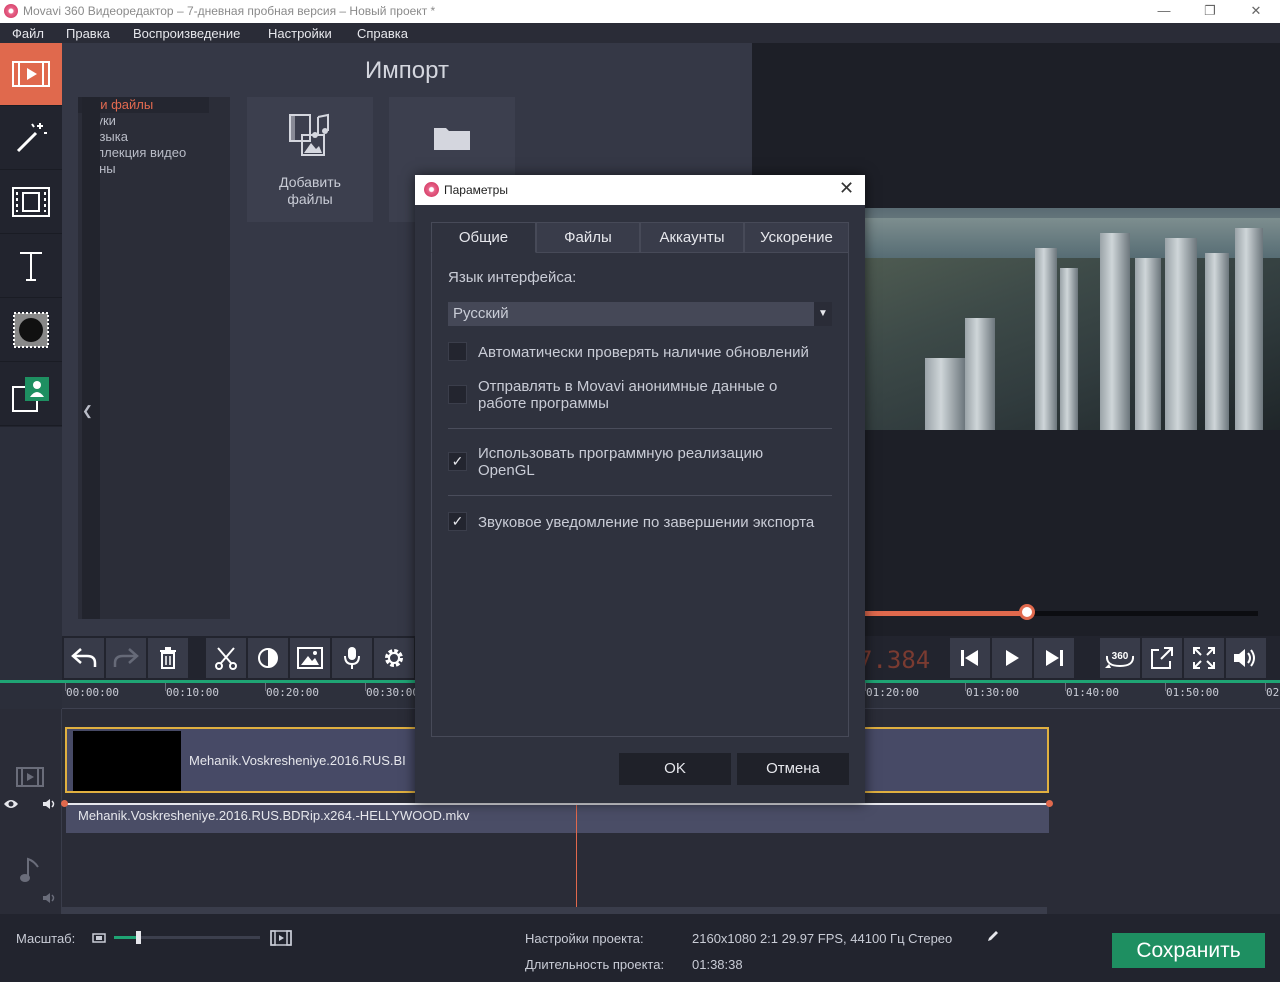  What do you see at coordinates (310, 159) in the screenshot?
I see `add-files-tile: Добавить файлы` at bounding box center [310, 159].